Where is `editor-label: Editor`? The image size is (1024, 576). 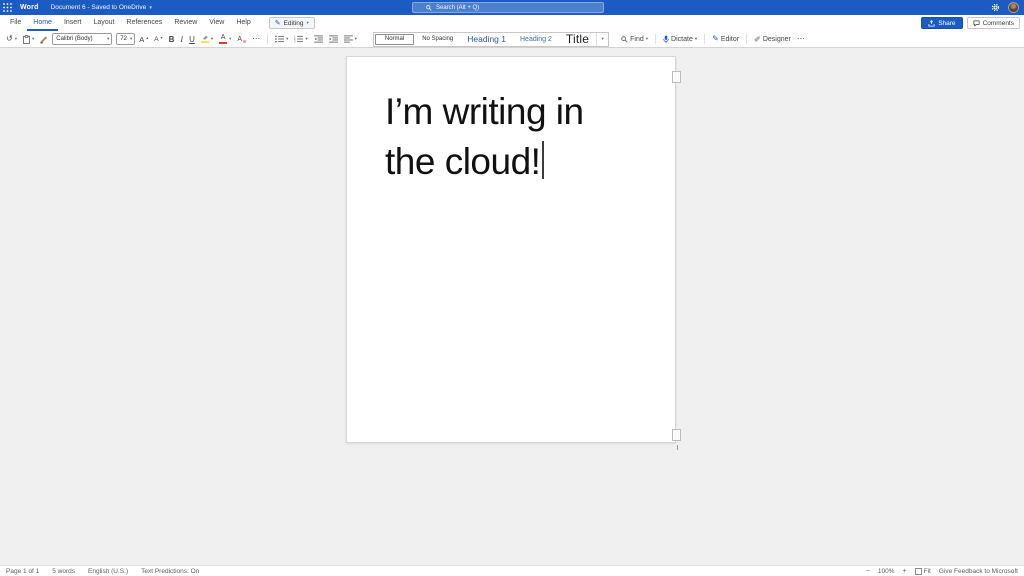 editor-label: Editor is located at coordinates (730, 39).